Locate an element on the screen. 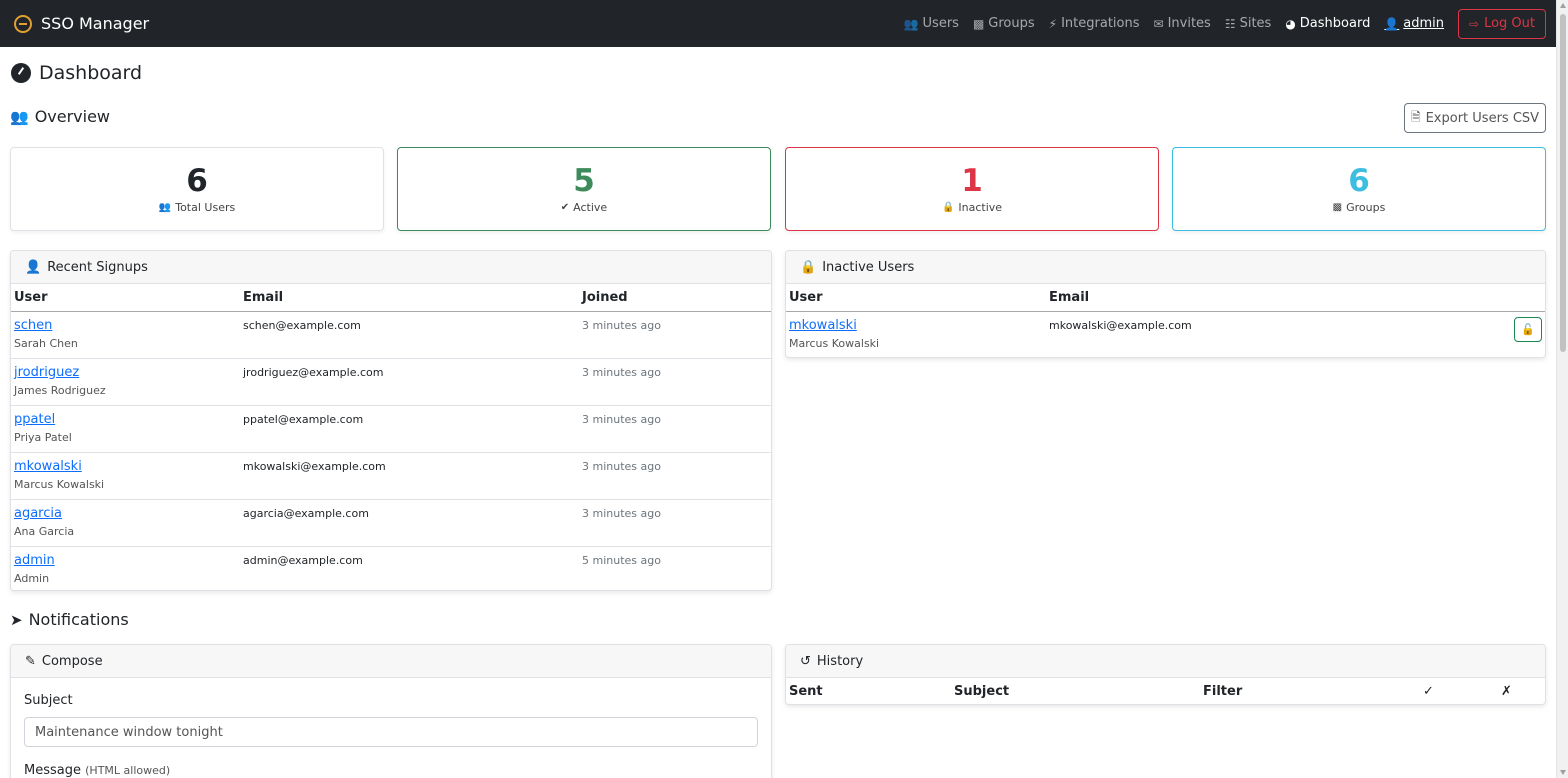  stat-label: 👥 Total Users is located at coordinates (197, 207).